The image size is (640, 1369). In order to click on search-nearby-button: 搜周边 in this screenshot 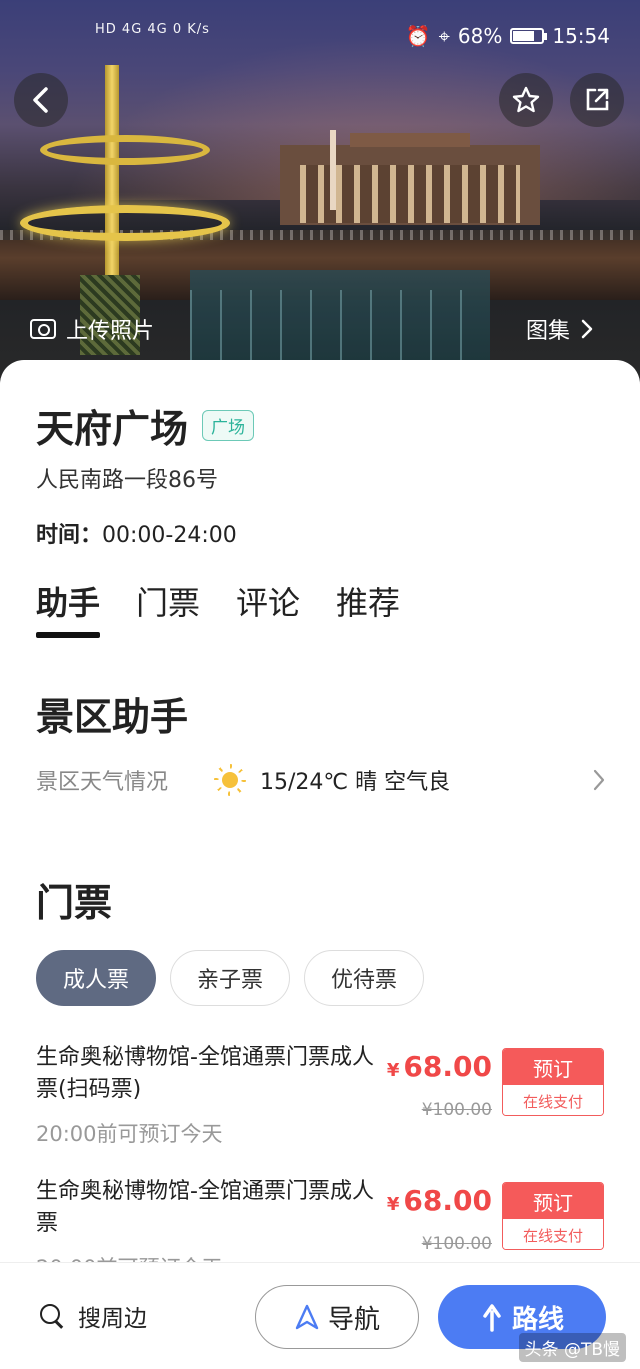, I will do `click(93, 1316)`.